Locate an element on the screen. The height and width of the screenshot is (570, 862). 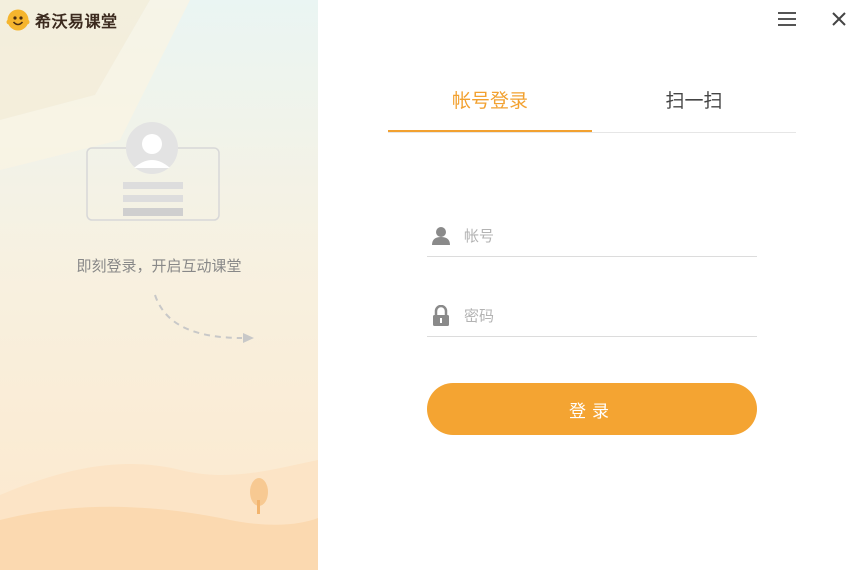
logo-icon is located at coordinates (18, 20).